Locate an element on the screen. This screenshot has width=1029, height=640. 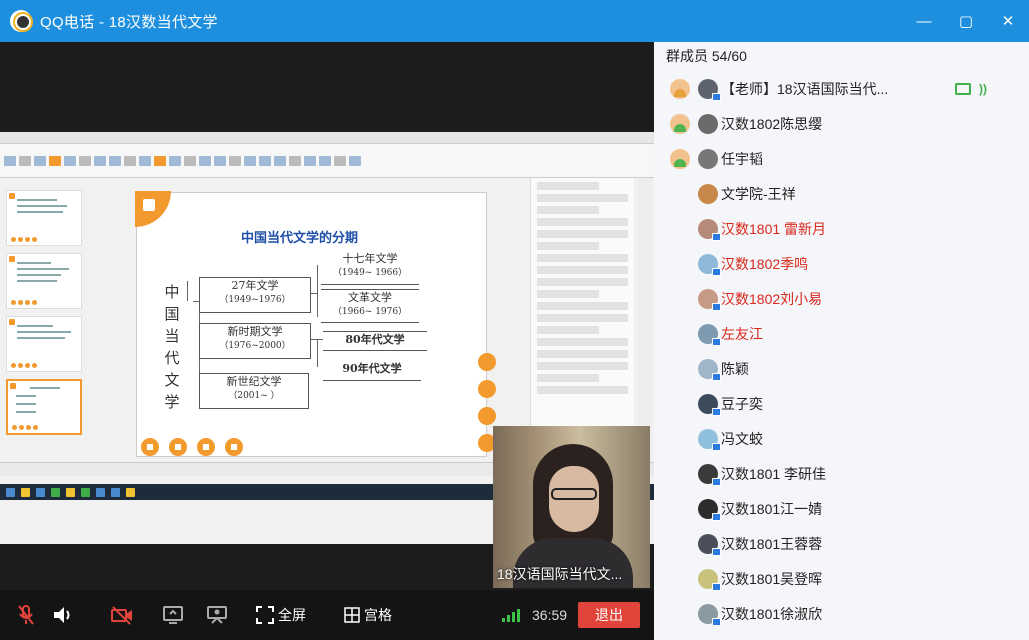
wps-side-toolbar is located at coordinates (645, 323).